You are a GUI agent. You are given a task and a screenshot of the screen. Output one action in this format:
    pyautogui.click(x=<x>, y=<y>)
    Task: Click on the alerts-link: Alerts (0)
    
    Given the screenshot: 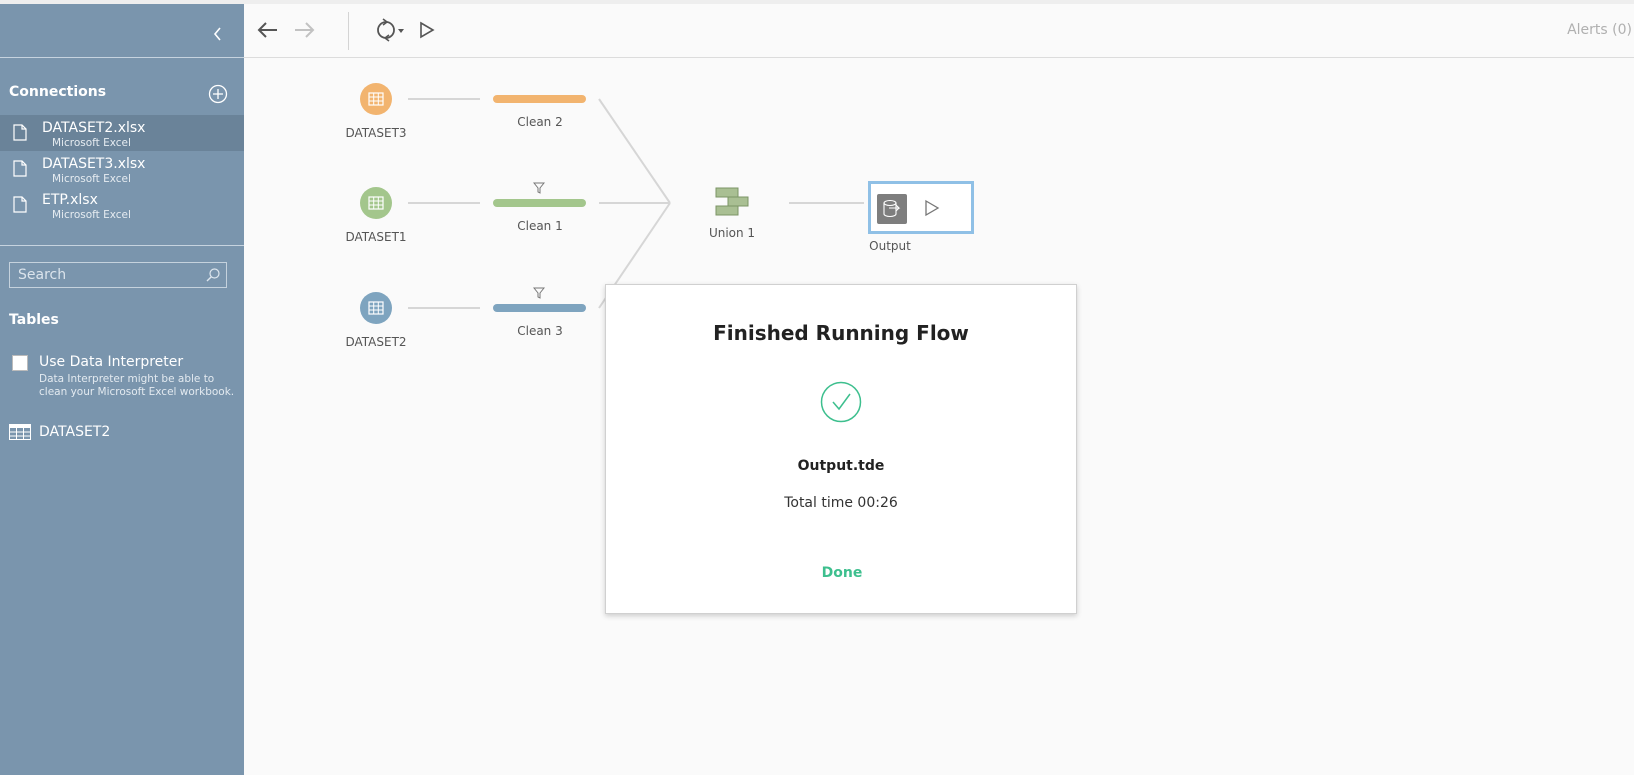 What is the action you would take?
    pyautogui.click(x=1599, y=30)
    